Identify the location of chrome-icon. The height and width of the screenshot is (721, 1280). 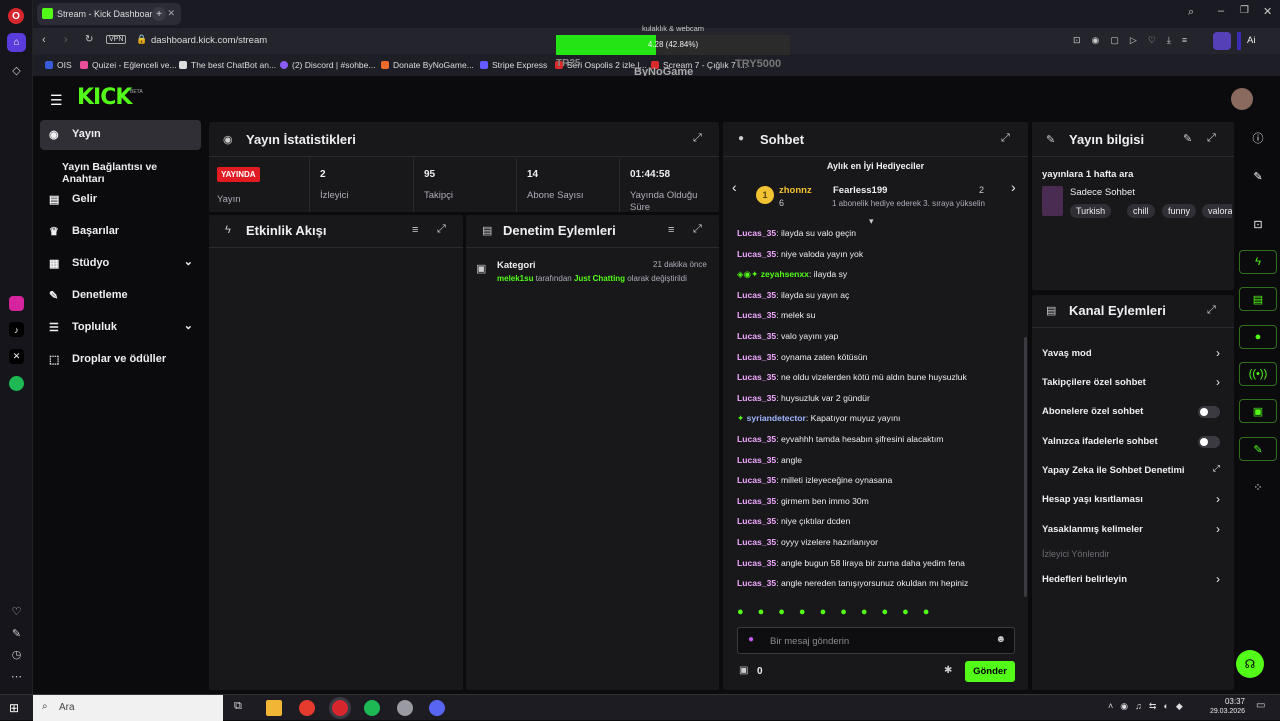
(307, 708).